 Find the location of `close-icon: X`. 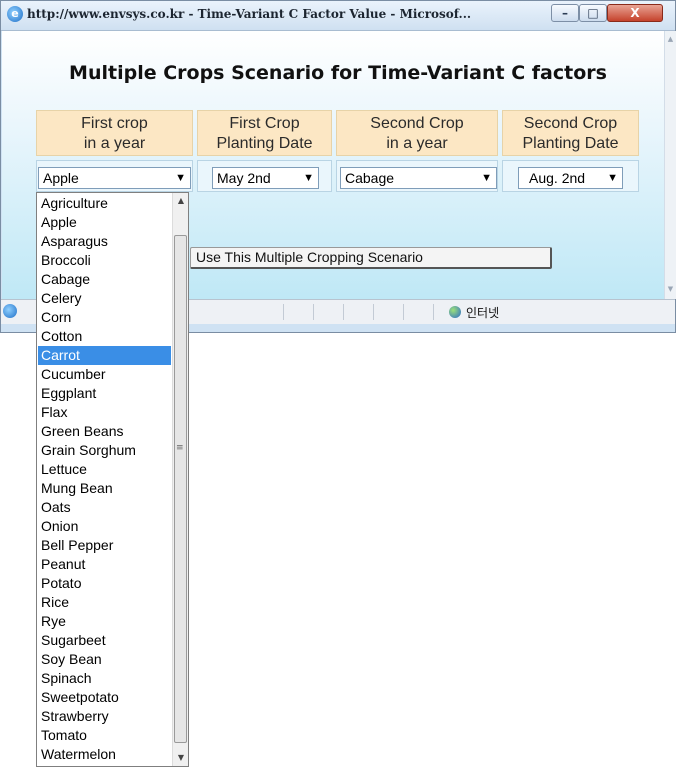

close-icon: X is located at coordinates (635, 13).